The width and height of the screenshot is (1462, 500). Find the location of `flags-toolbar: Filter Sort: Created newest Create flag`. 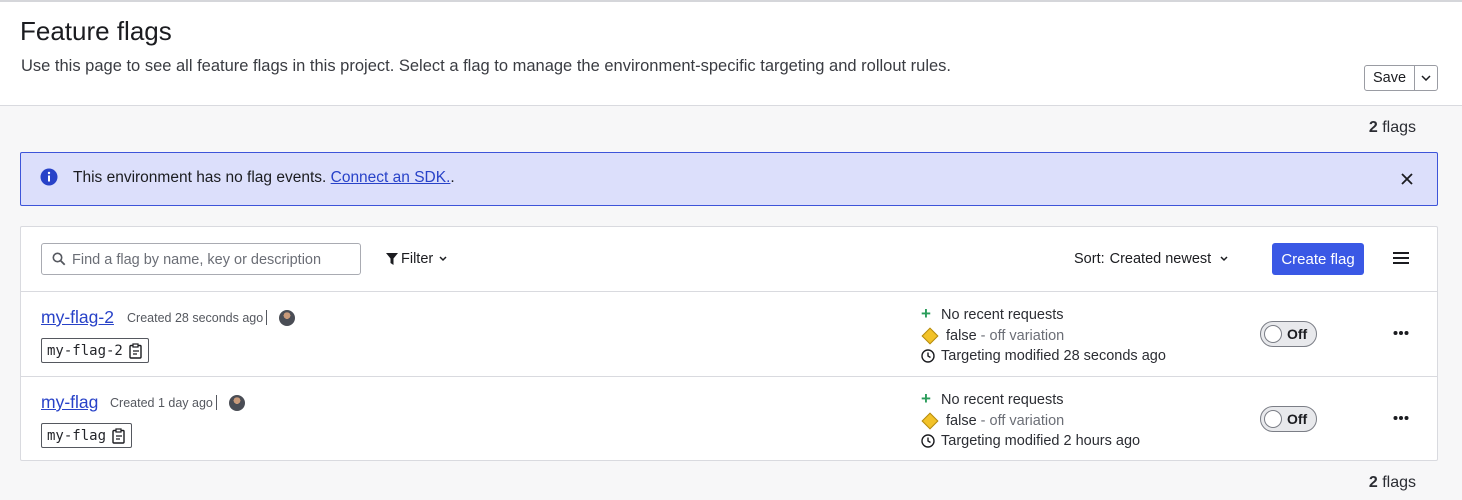

flags-toolbar: Filter Sort: Created newest Create flag is located at coordinates (729, 259).